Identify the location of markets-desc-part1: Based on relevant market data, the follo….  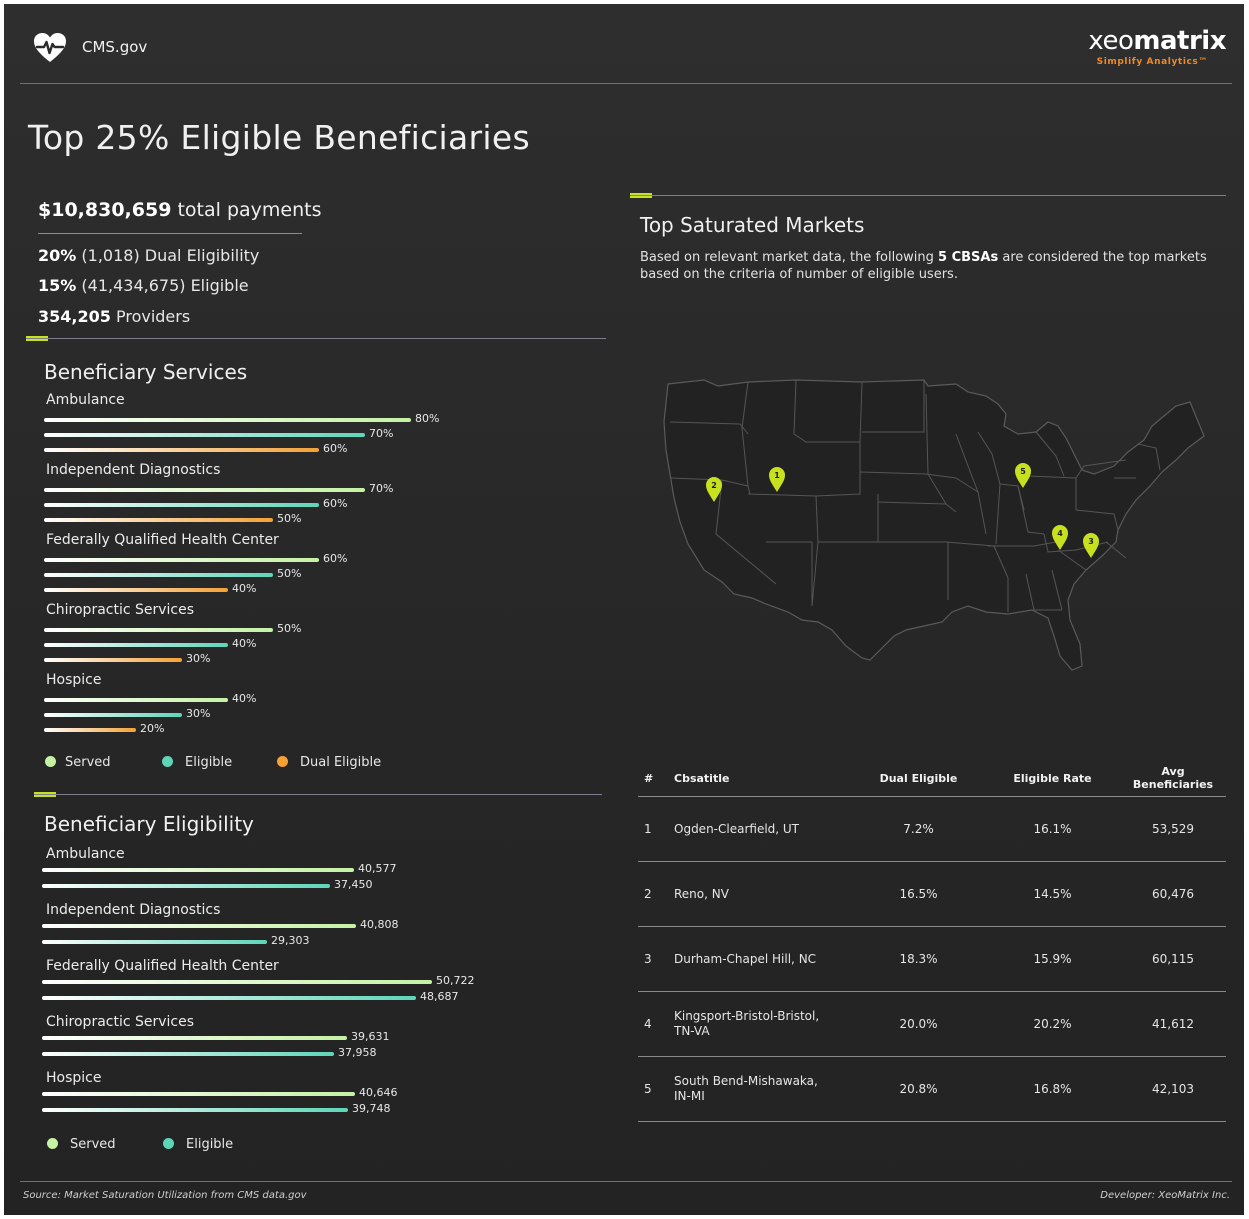
(789, 257).